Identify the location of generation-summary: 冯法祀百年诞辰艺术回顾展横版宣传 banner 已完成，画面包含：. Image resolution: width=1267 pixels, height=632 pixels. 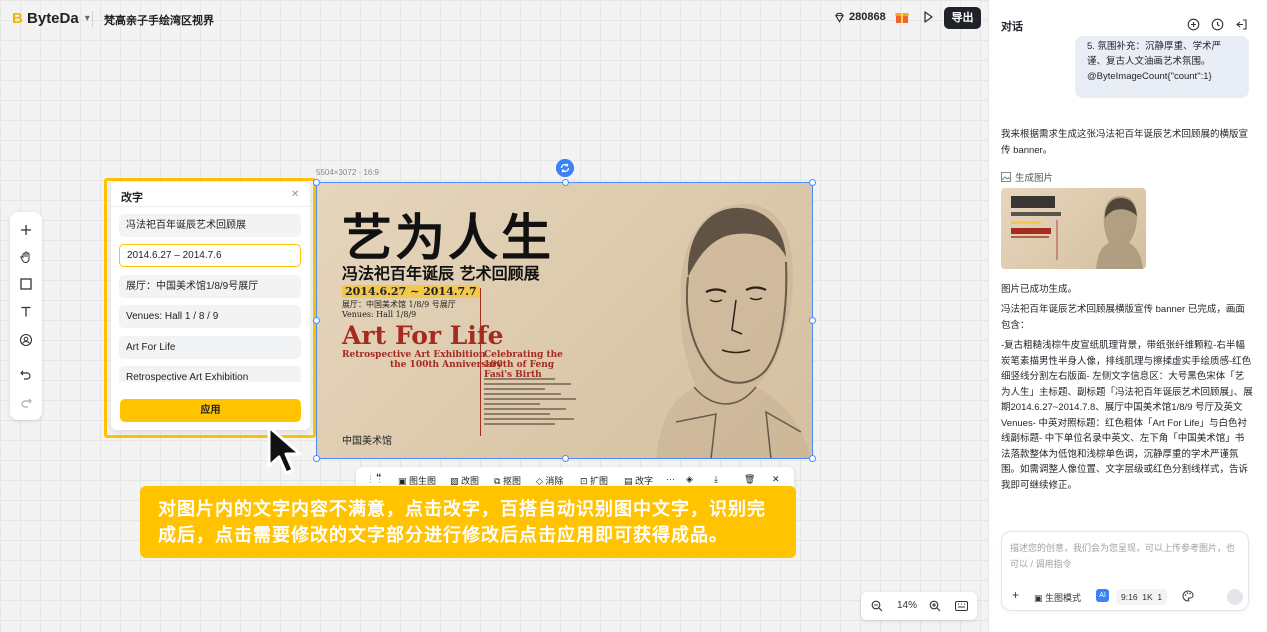
(1123, 317).